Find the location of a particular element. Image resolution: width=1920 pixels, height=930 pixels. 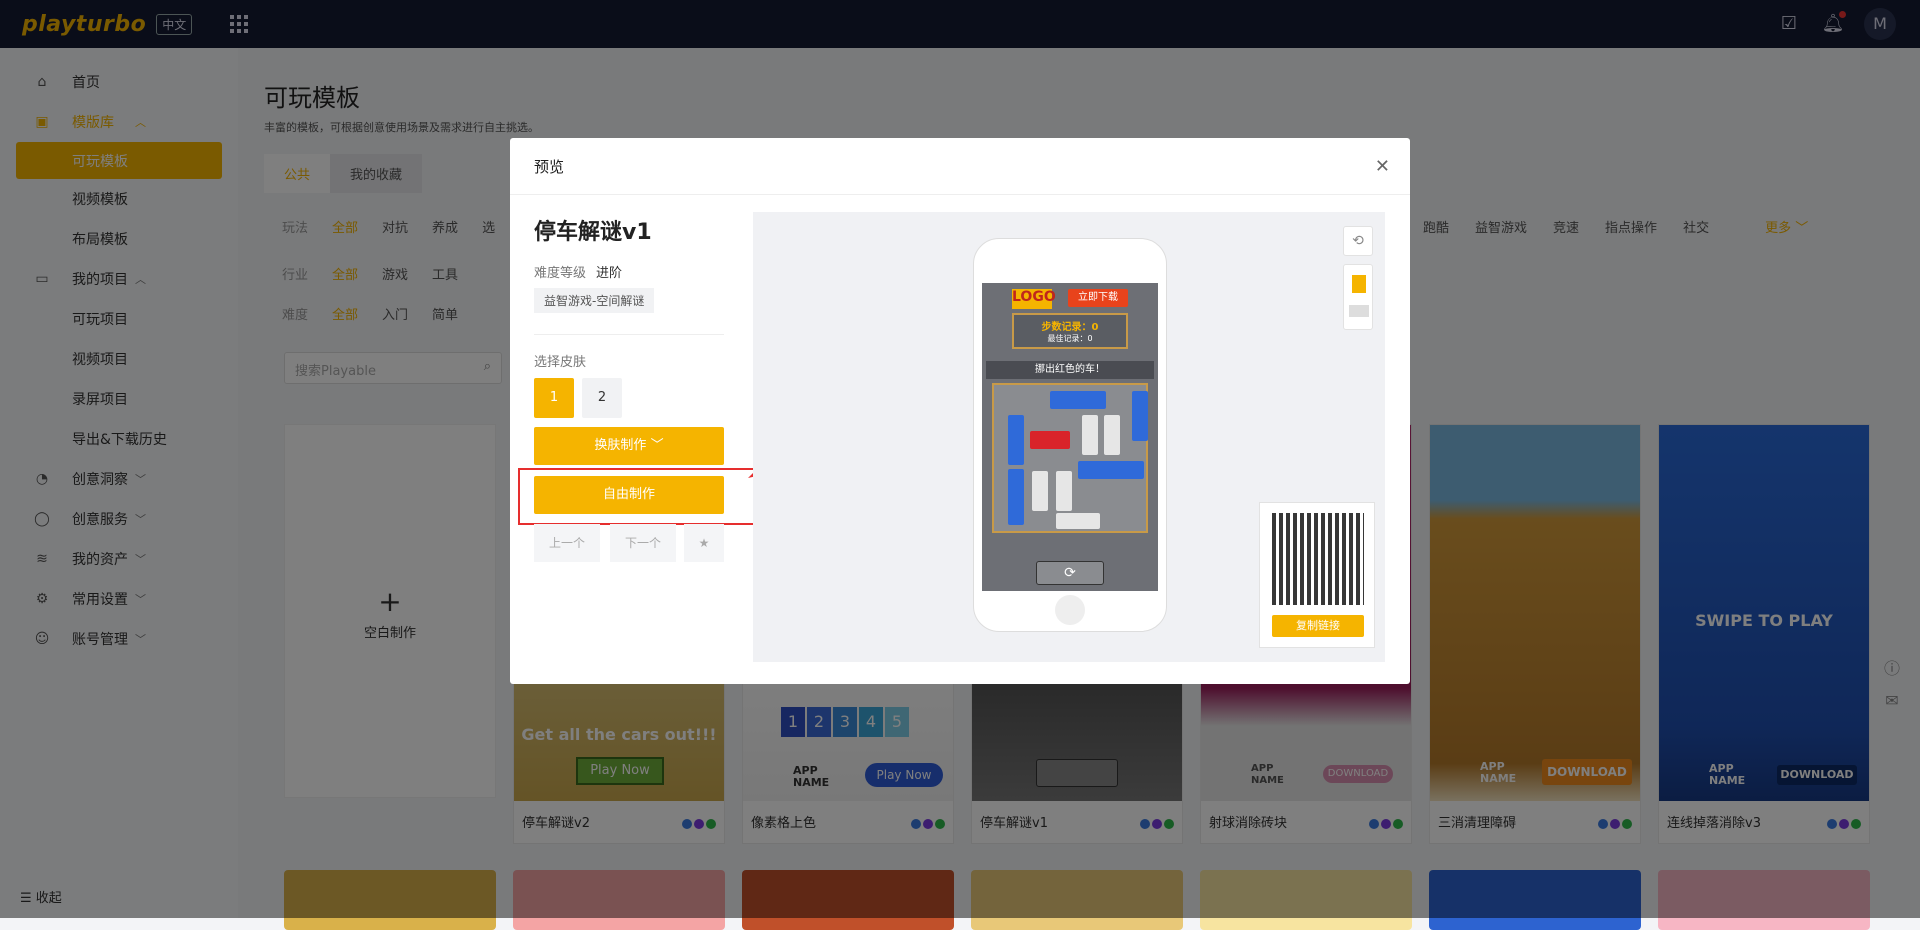

skin-option-2: 2 is located at coordinates (602, 398).